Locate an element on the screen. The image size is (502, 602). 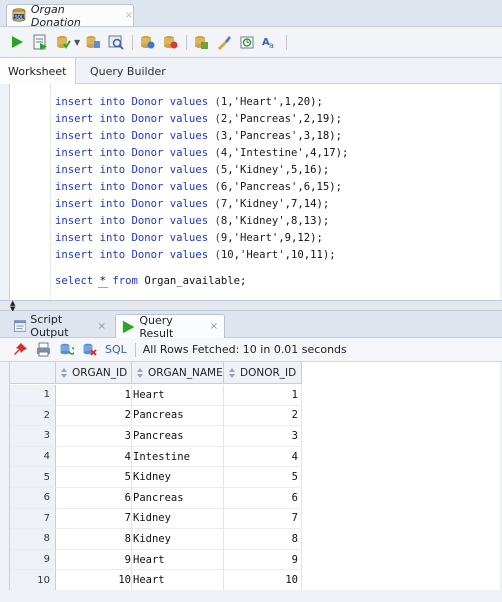
cell-organ-id: 6 is located at coordinates (94, 498).